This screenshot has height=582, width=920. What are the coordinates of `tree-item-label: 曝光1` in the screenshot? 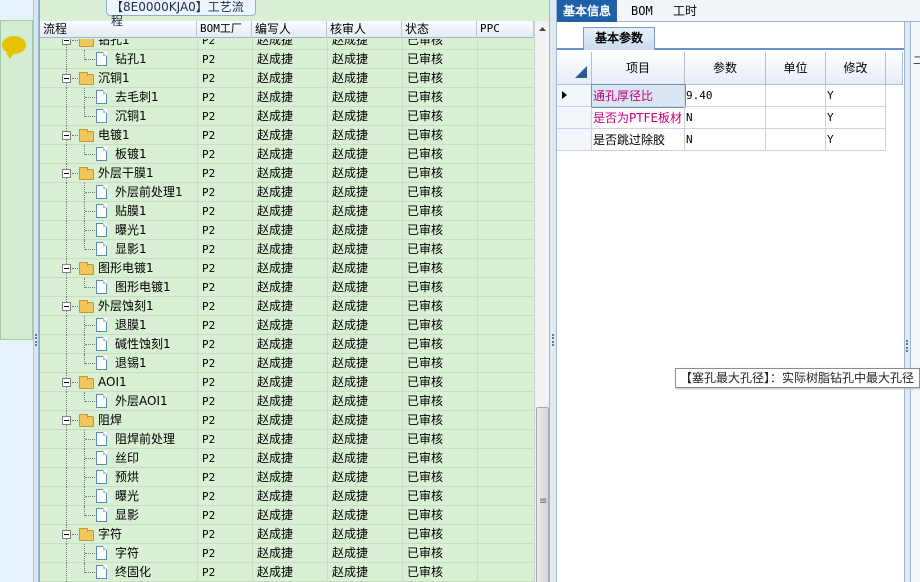 It's located at (131, 230).